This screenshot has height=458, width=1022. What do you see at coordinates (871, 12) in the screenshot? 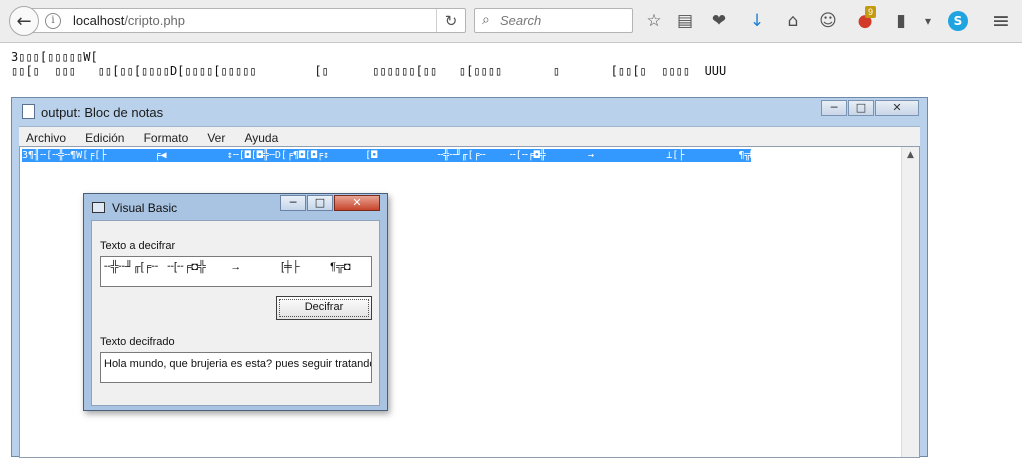
I see `addon-badge: 9` at bounding box center [871, 12].